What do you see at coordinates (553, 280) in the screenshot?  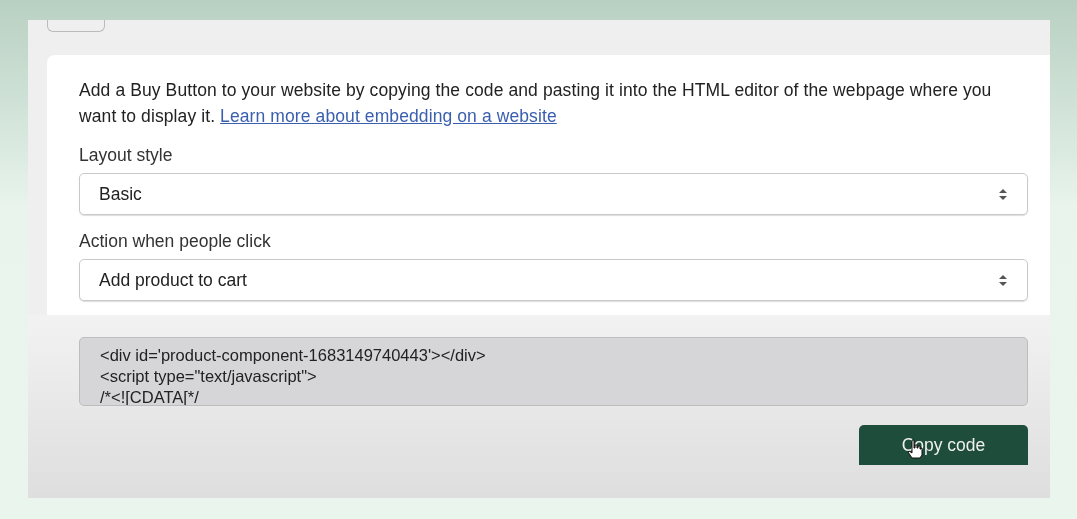 I see `select-field: Add product to cart` at bounding box center [553, 280].